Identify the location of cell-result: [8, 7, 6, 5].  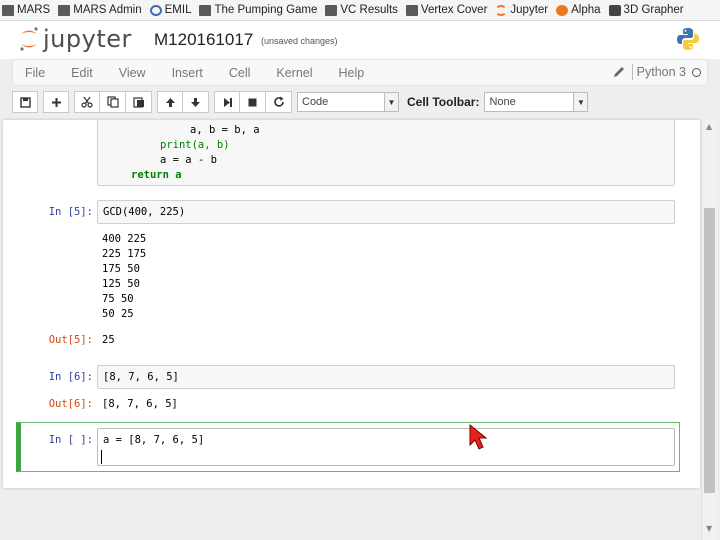
(140, 404).